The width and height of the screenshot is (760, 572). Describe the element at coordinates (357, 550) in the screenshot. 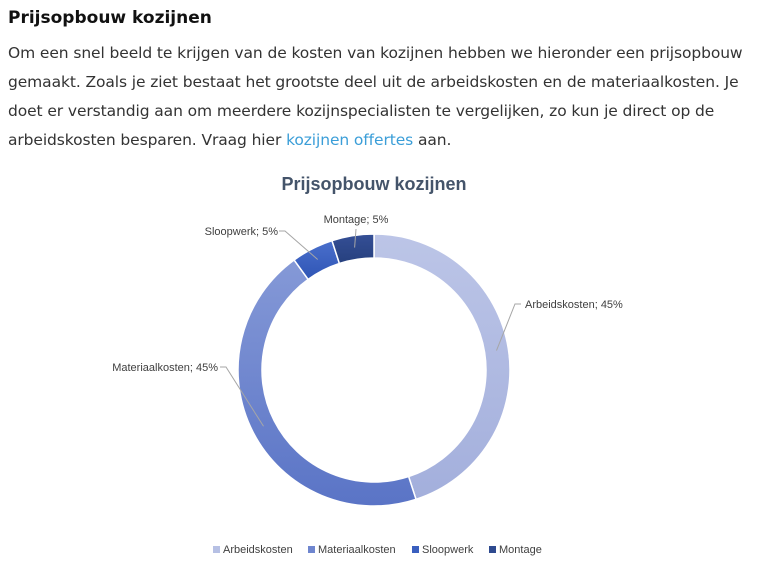

I see `legend-label-materiaalkosten: Materiaalkosten` at that location.